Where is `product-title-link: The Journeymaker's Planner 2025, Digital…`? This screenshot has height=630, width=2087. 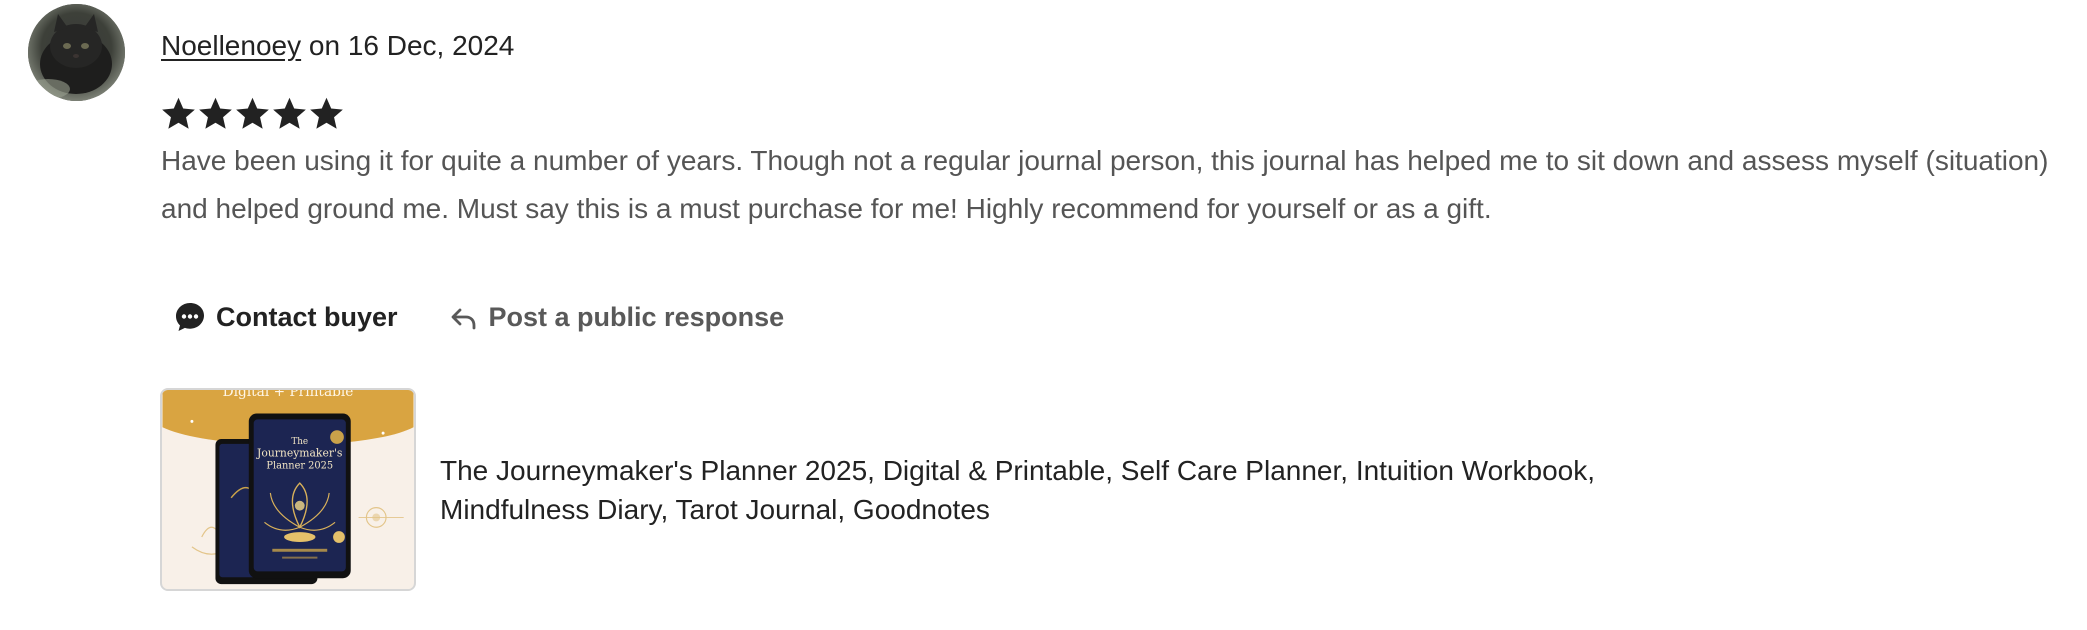
product-title-link: The Journeymaker's Planner 2025, Digital… is located at coordinates (1070, 490).